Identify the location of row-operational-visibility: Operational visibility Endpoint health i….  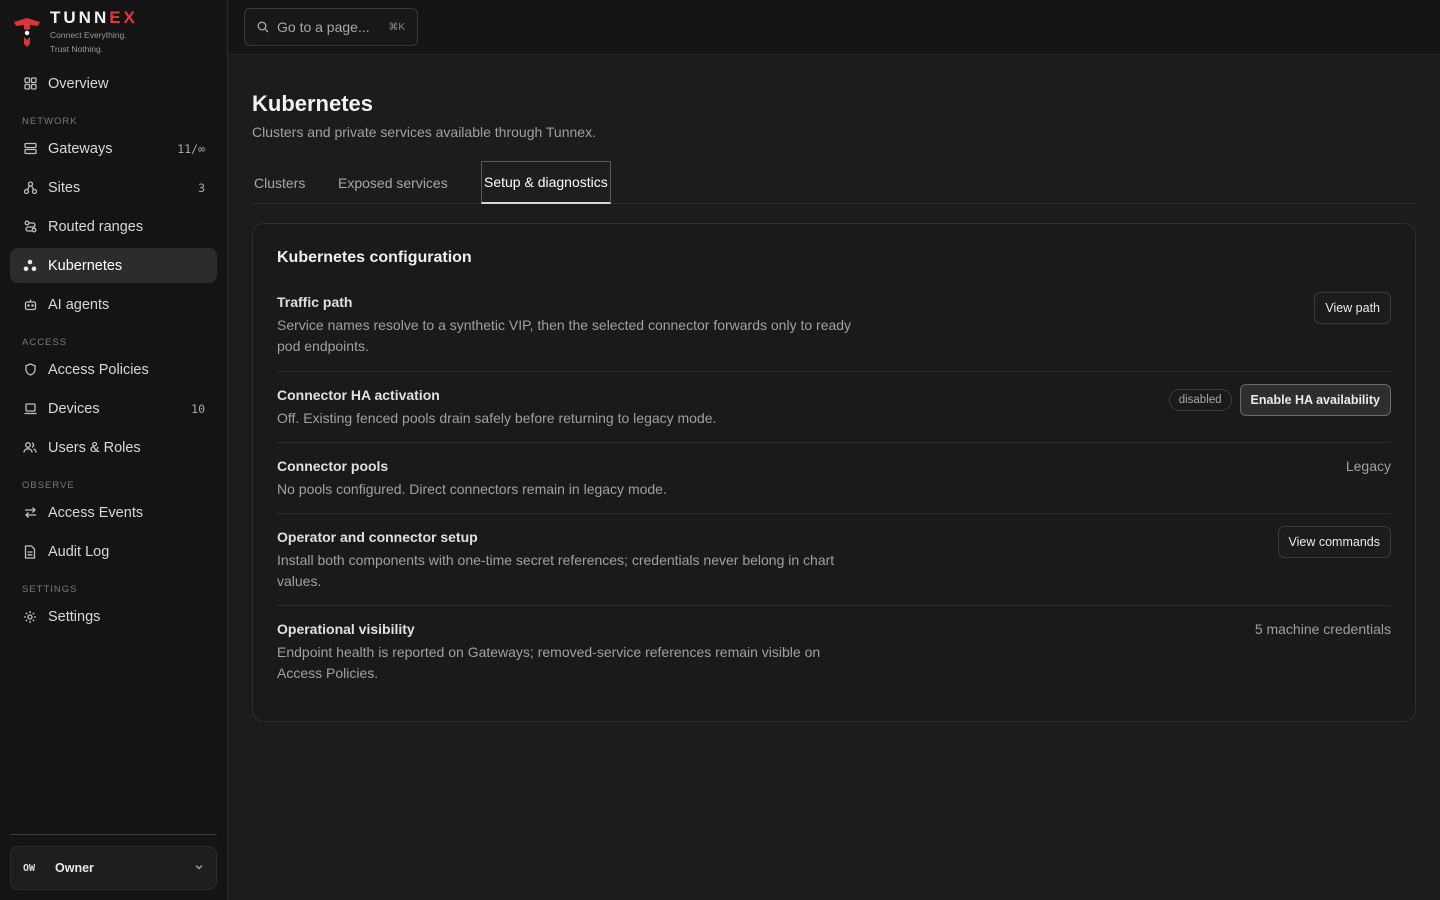
(834, 644).